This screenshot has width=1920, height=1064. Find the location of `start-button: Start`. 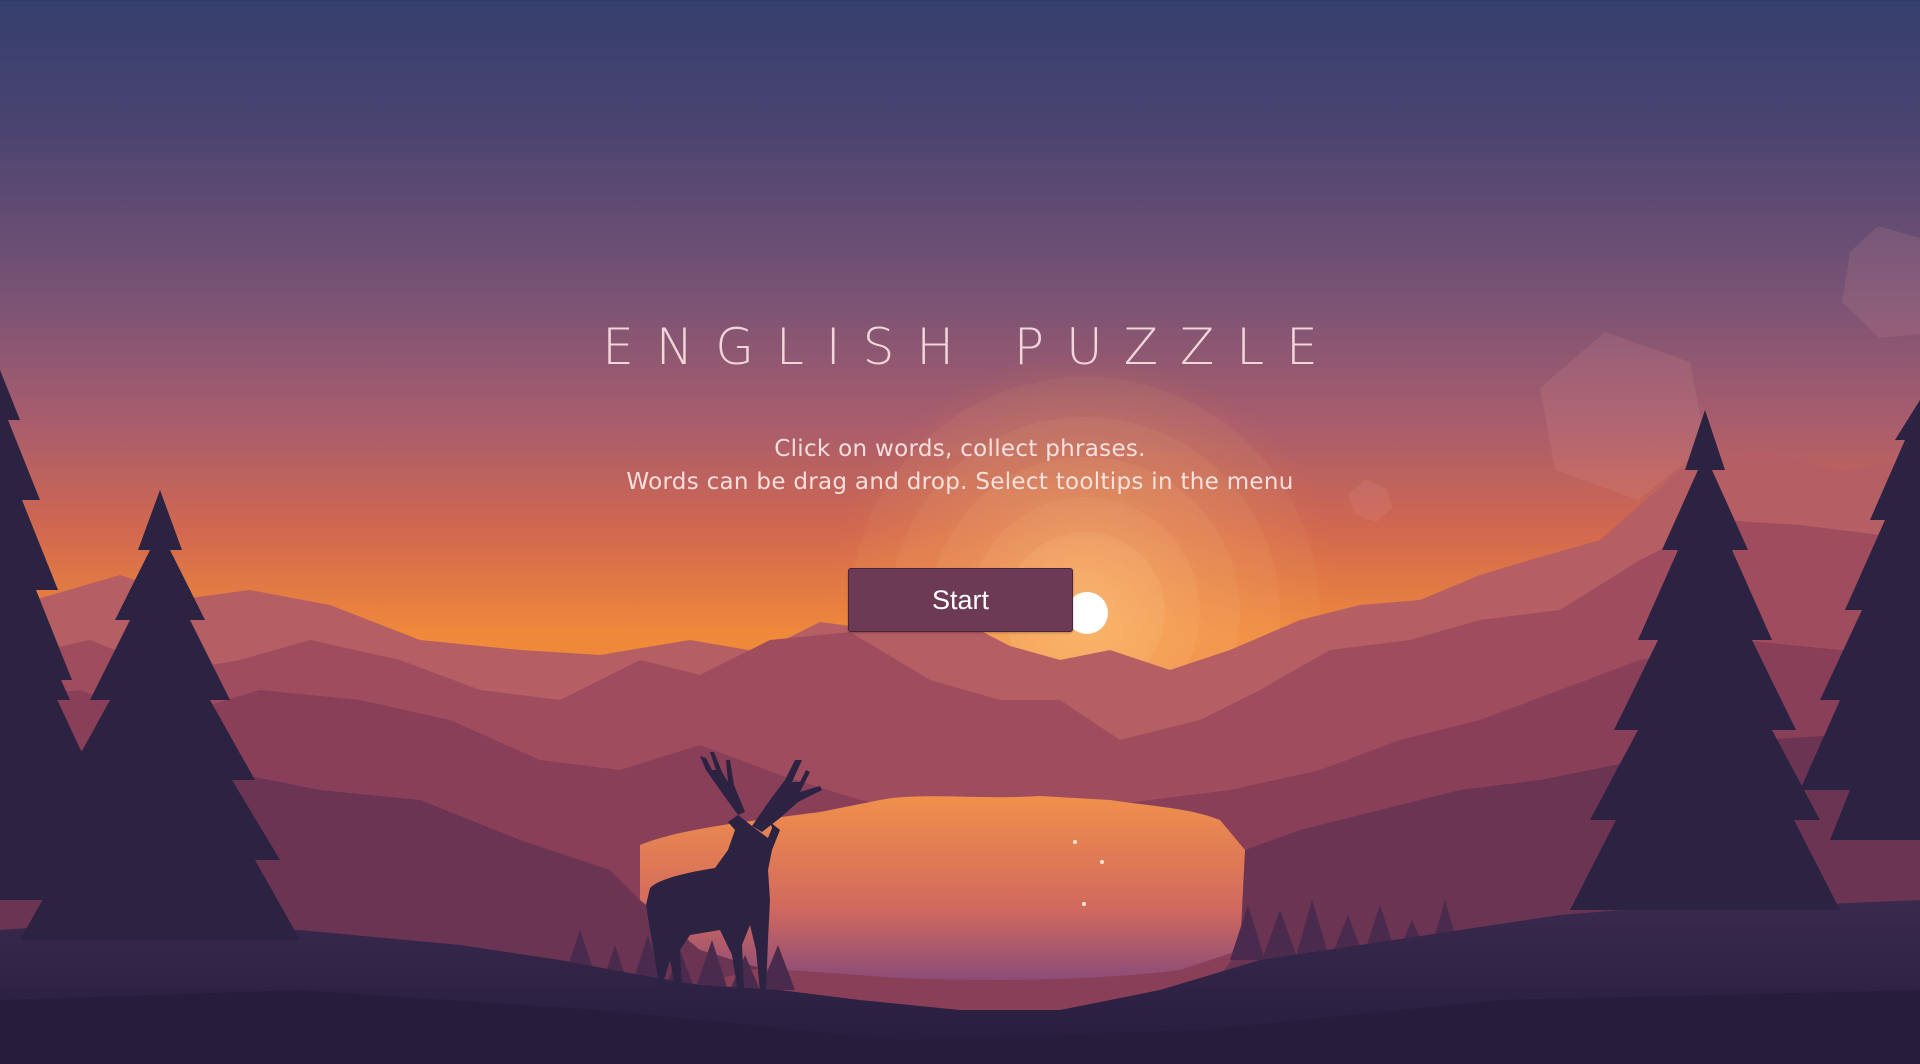

start-button: Start is located at coordinates (960, 600).